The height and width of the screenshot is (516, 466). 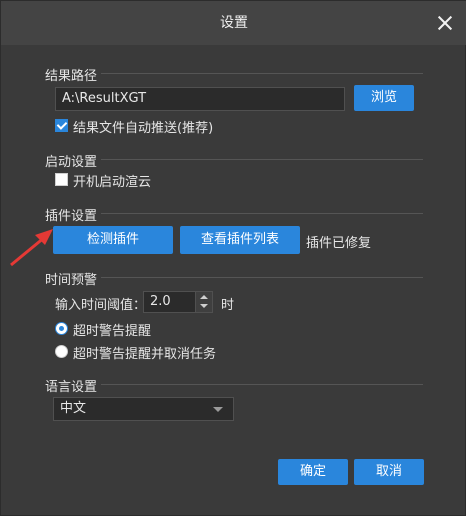 What do you see at coordinates (262, 73) in the screenshot?
I see `result-path-divider` at bounding box center [262, 73].